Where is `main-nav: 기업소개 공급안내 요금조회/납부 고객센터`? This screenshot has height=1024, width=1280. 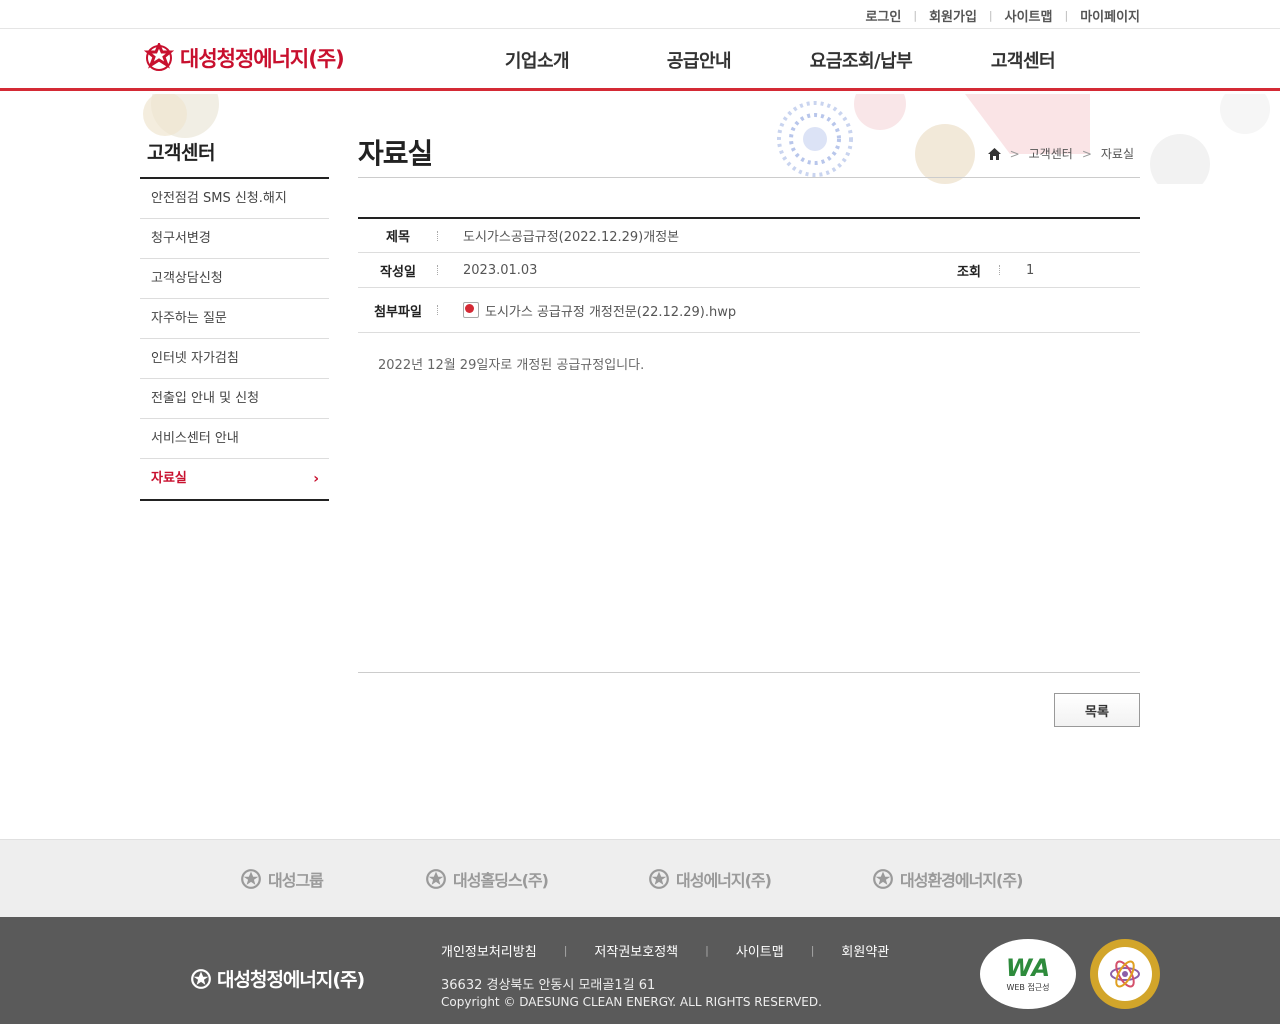 main-nav: 기업소개 공급안내 요금조회/납부 고객센터 is located at coordinates (780, 60).